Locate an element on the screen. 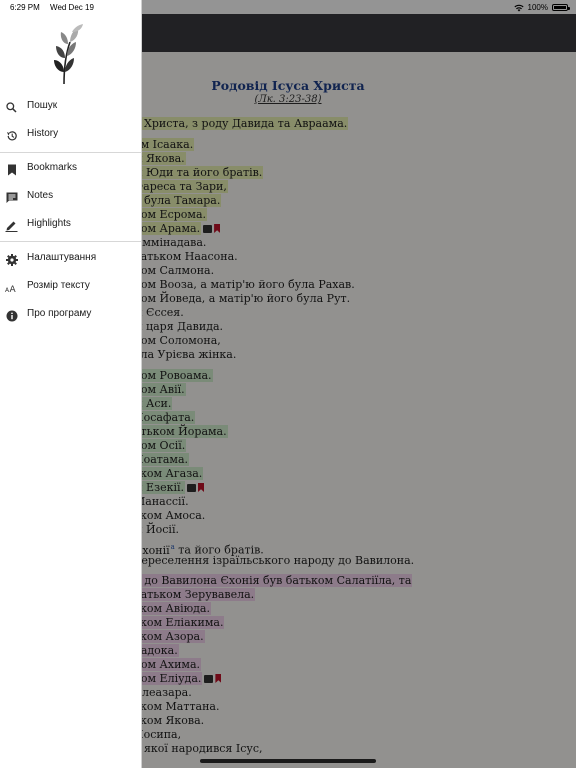 This screenshot has width=576, height=768. status-time: 6:29 PM is located at coordinates (25, 7).